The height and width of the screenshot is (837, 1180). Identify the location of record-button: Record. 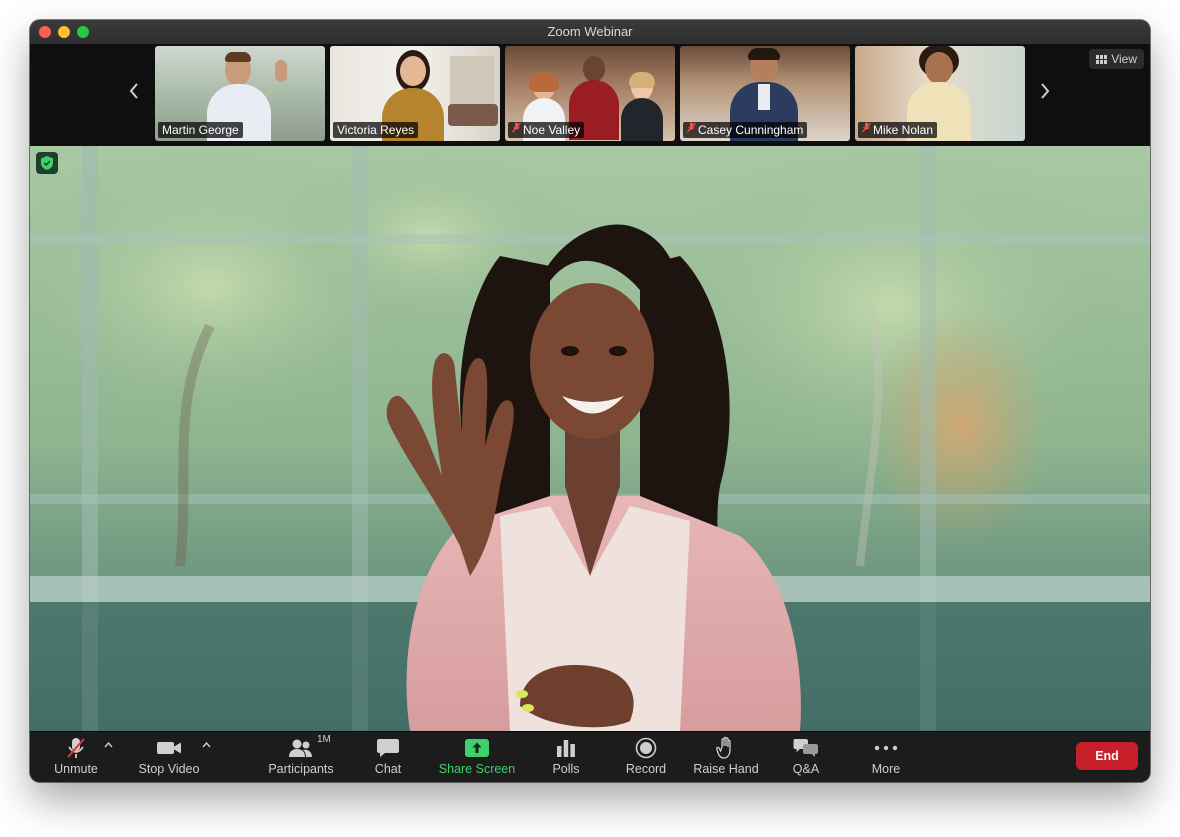
(646, 758).